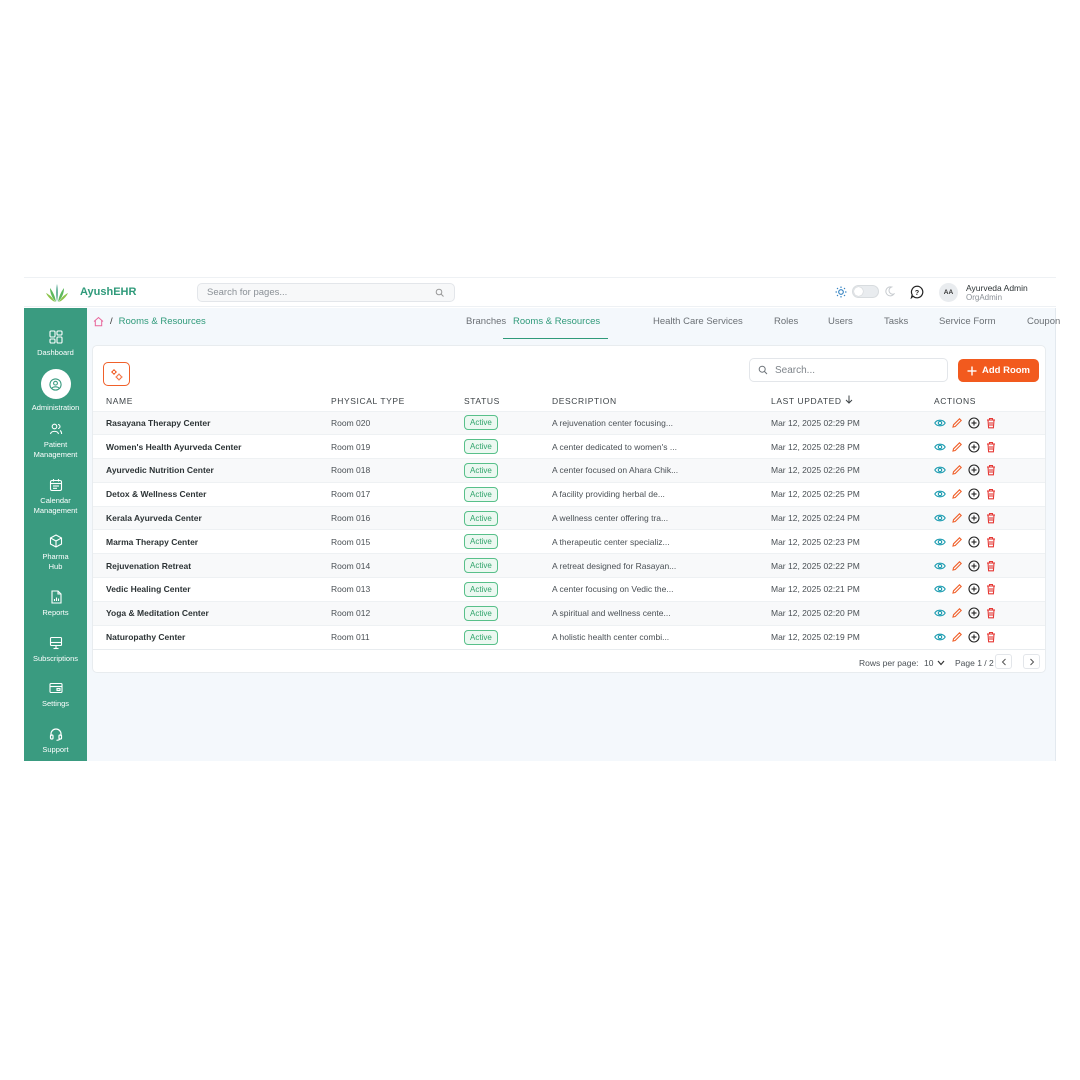 The height and width of the screenshot is (1080, 1080). Describe the element at coordinates (698, 321) in the screenshot. I see `tab-health-care-services: Health Care Services` at that location.